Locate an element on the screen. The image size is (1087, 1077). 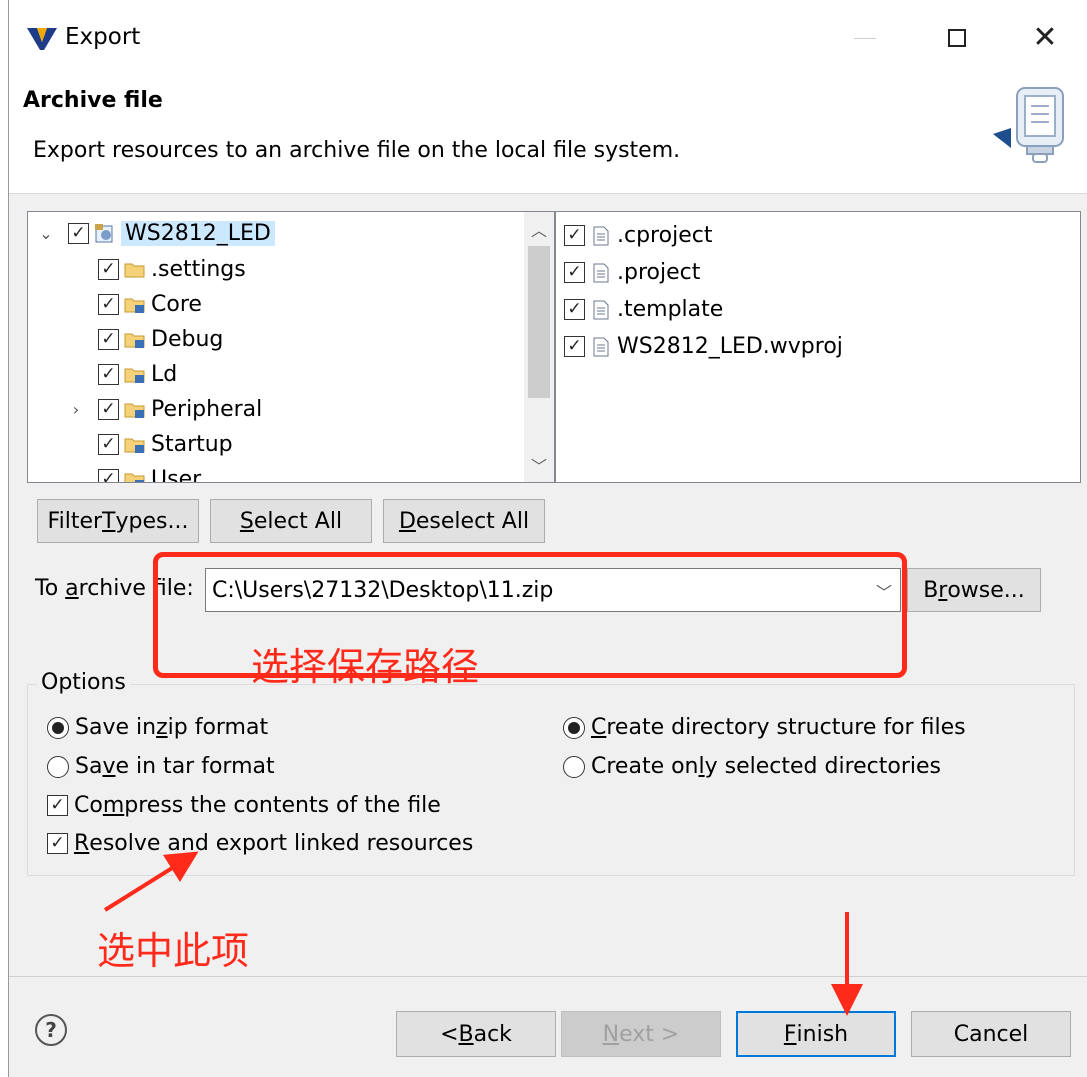
minimize-button is located at coordinates (865, 38).